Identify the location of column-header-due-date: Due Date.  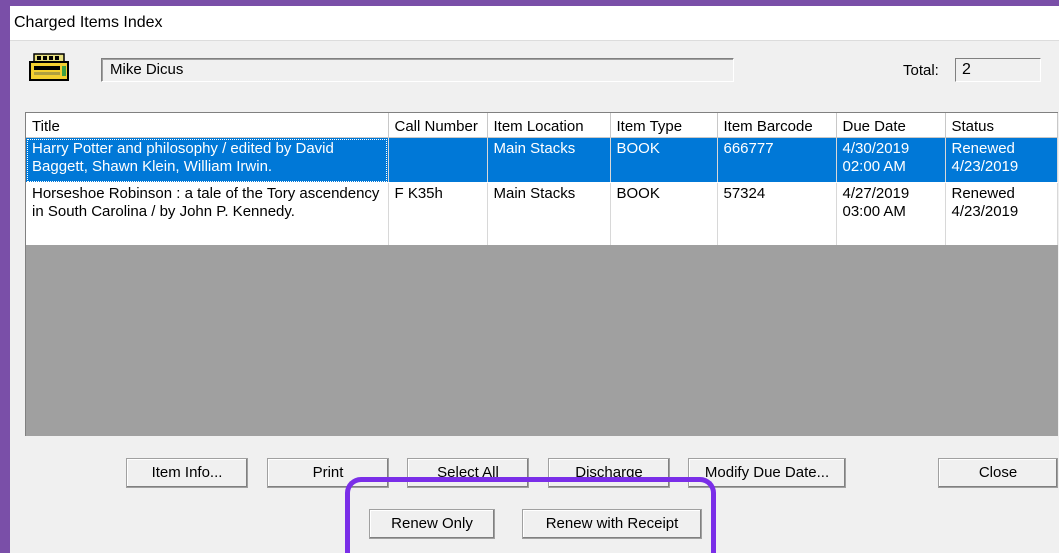
(891, 125).